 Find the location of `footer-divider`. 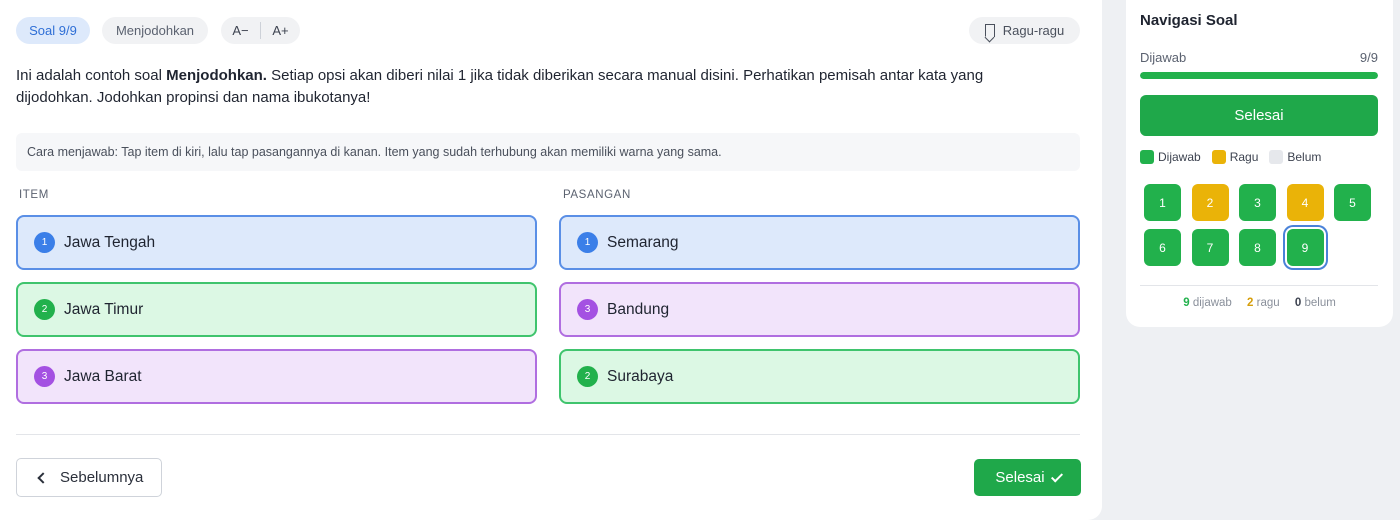

footer-divider is located at coordinates (548, 434).